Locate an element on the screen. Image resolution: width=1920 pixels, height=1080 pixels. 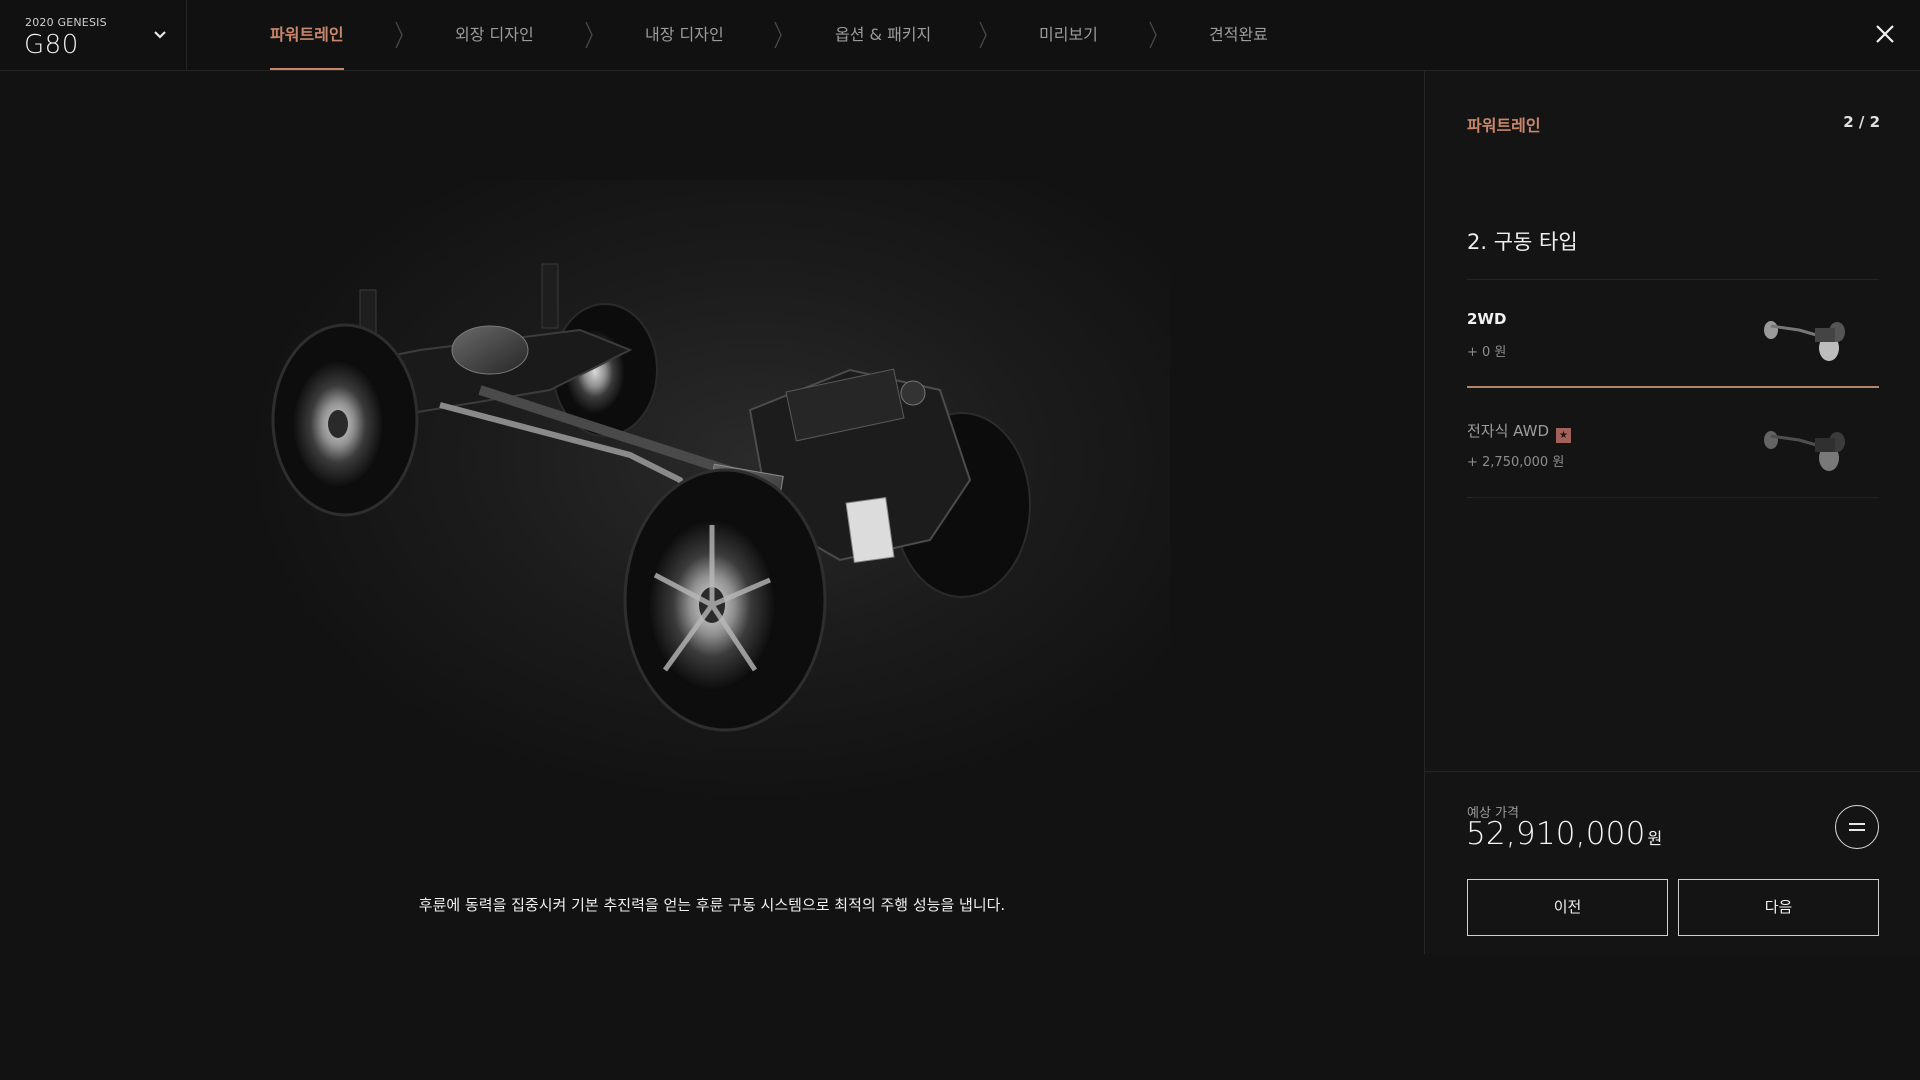
option-price: + 0 원 is located at coordinates (1487, 352).